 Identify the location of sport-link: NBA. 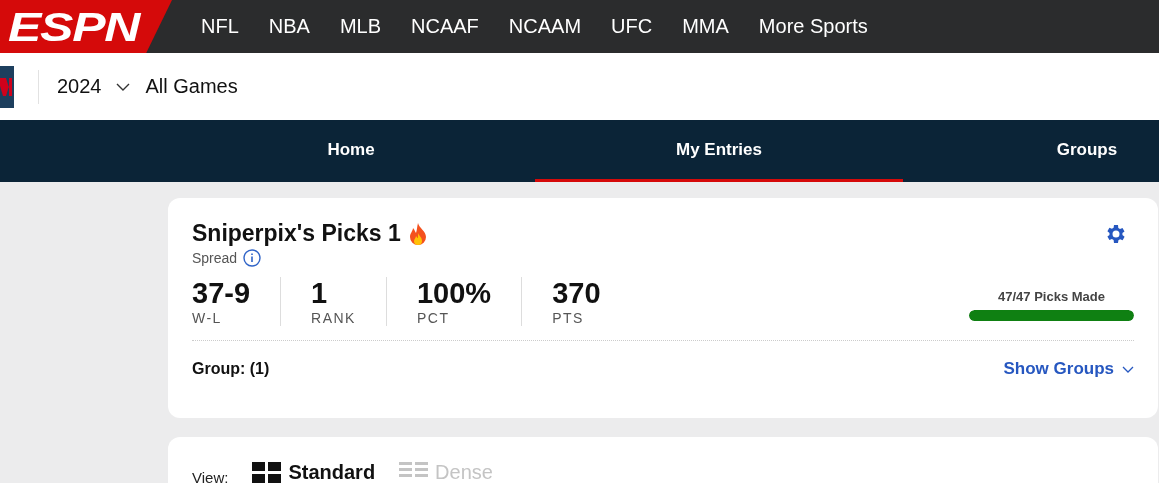
(289, 26).